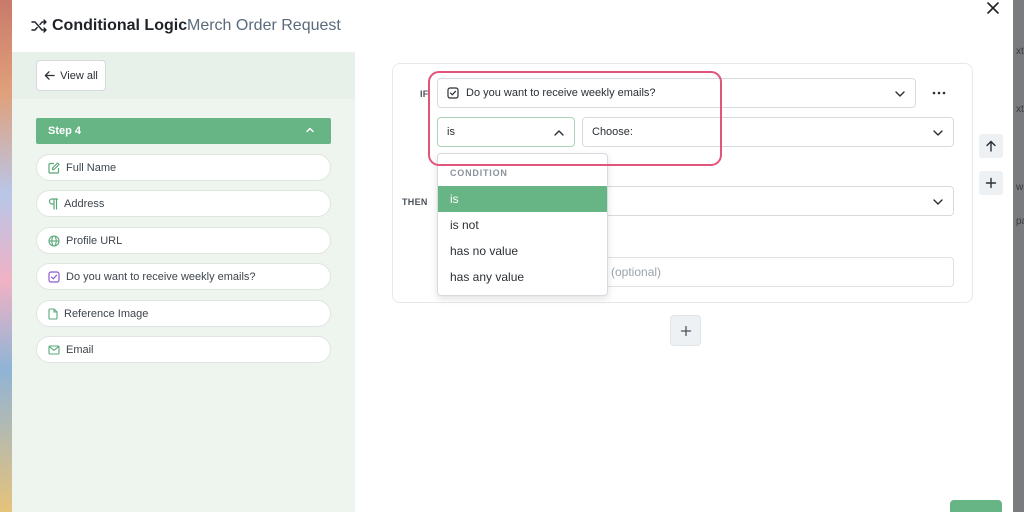  I want to click on more-horizontal-icon, so click(939, 93).